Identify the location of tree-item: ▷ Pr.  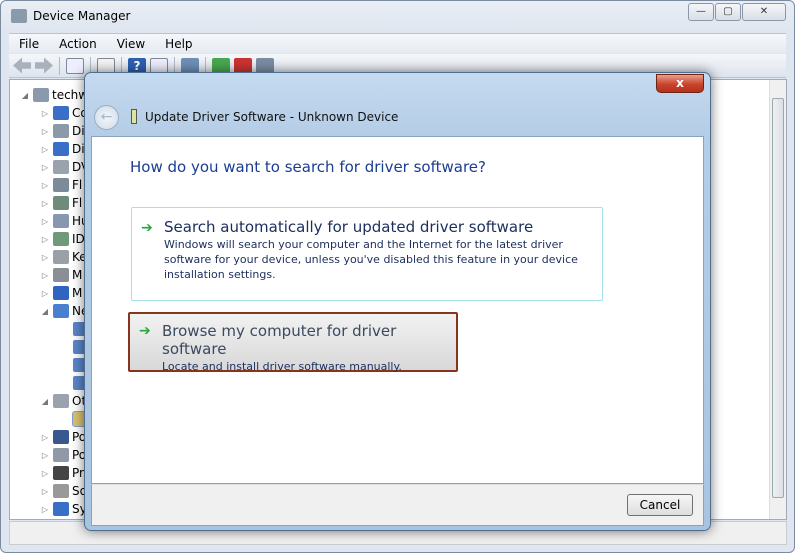
(62, 473).